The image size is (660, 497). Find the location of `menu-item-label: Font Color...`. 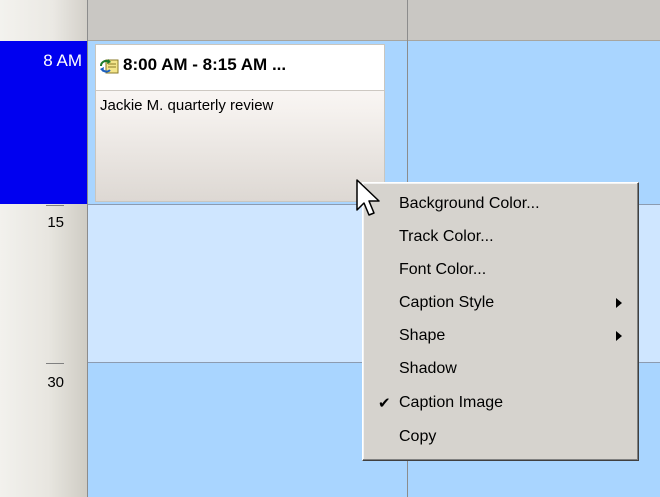

menu-item-label: Font Color... is located at coordinates (443, 269).